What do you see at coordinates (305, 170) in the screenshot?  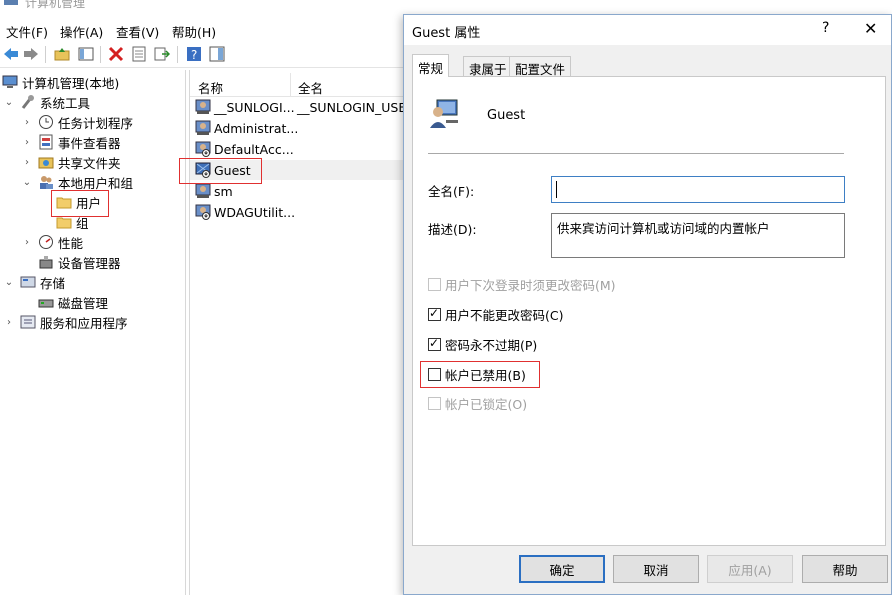 I see `list-item-guest: Guest` at bounding box center [305, 170].